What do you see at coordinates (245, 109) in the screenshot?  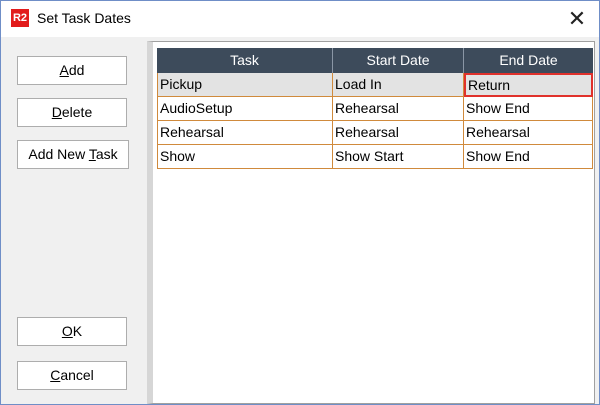 I see `cell-task: AudioSetup` at bounding box center [245, 109].